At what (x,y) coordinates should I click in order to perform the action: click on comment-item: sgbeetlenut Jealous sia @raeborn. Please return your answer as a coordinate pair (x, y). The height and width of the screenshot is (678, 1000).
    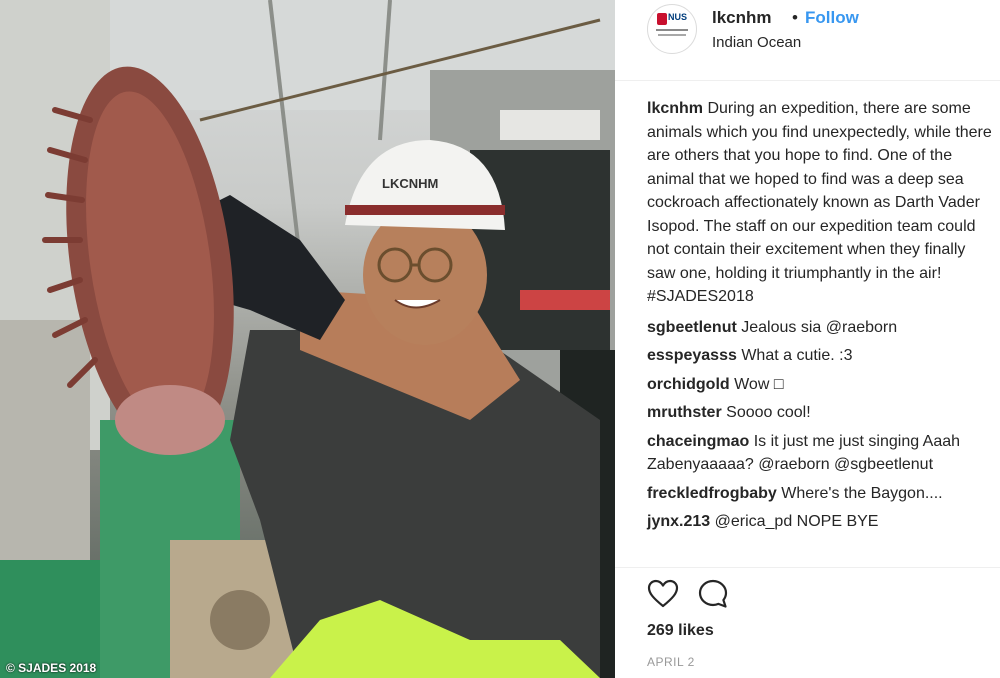
    Looking at the image, I should click on (822, 328).